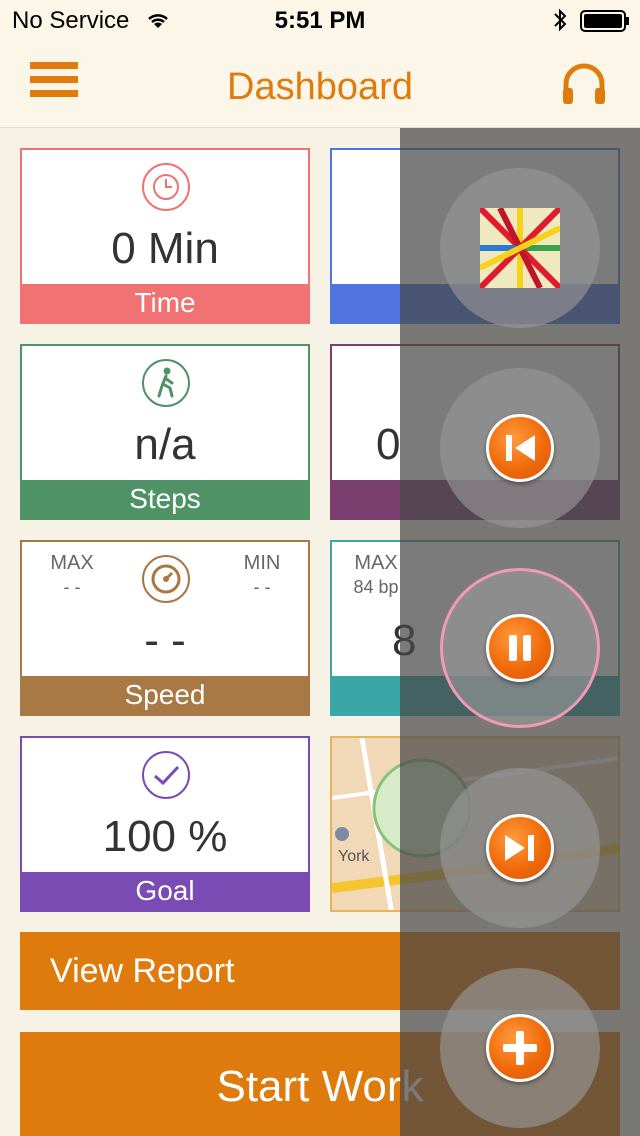  I want to click on next-track-button, so click(520, 848).